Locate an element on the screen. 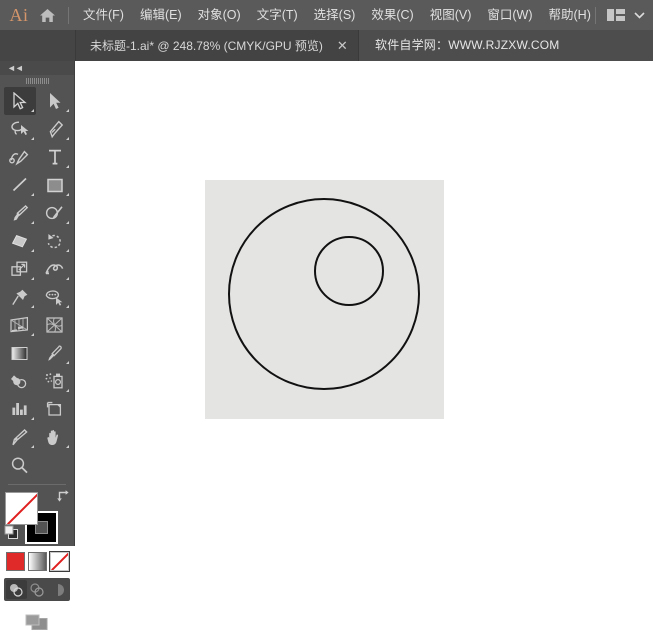  slice-tool is located at coordinates (20, 437).